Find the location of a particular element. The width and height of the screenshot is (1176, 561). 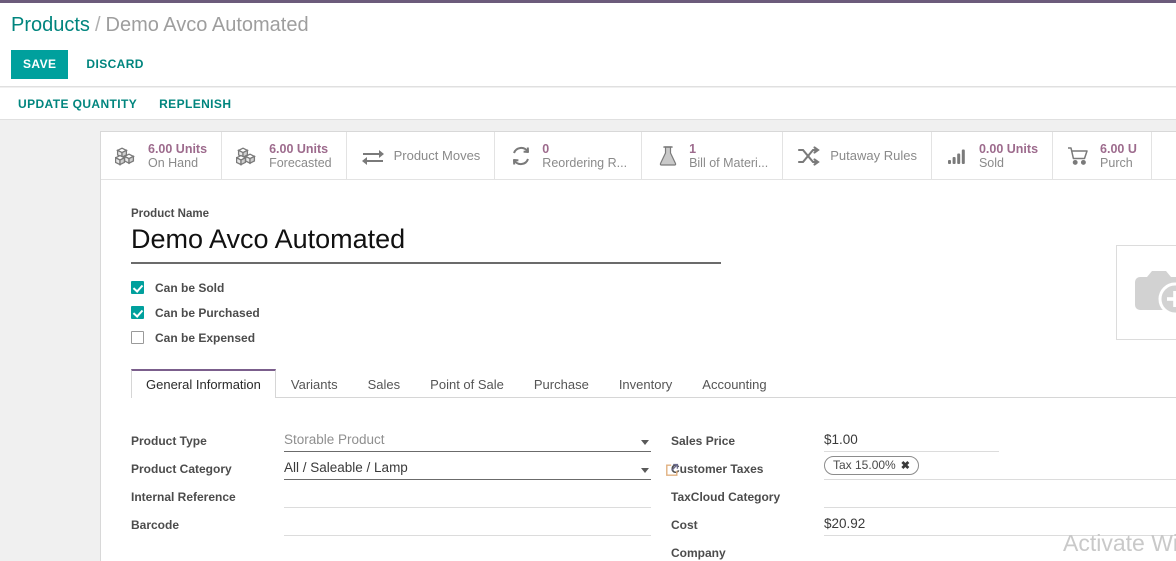

stat-button-forecasted: 6.00 Units Forecasted is located at coordinates (284, 155).